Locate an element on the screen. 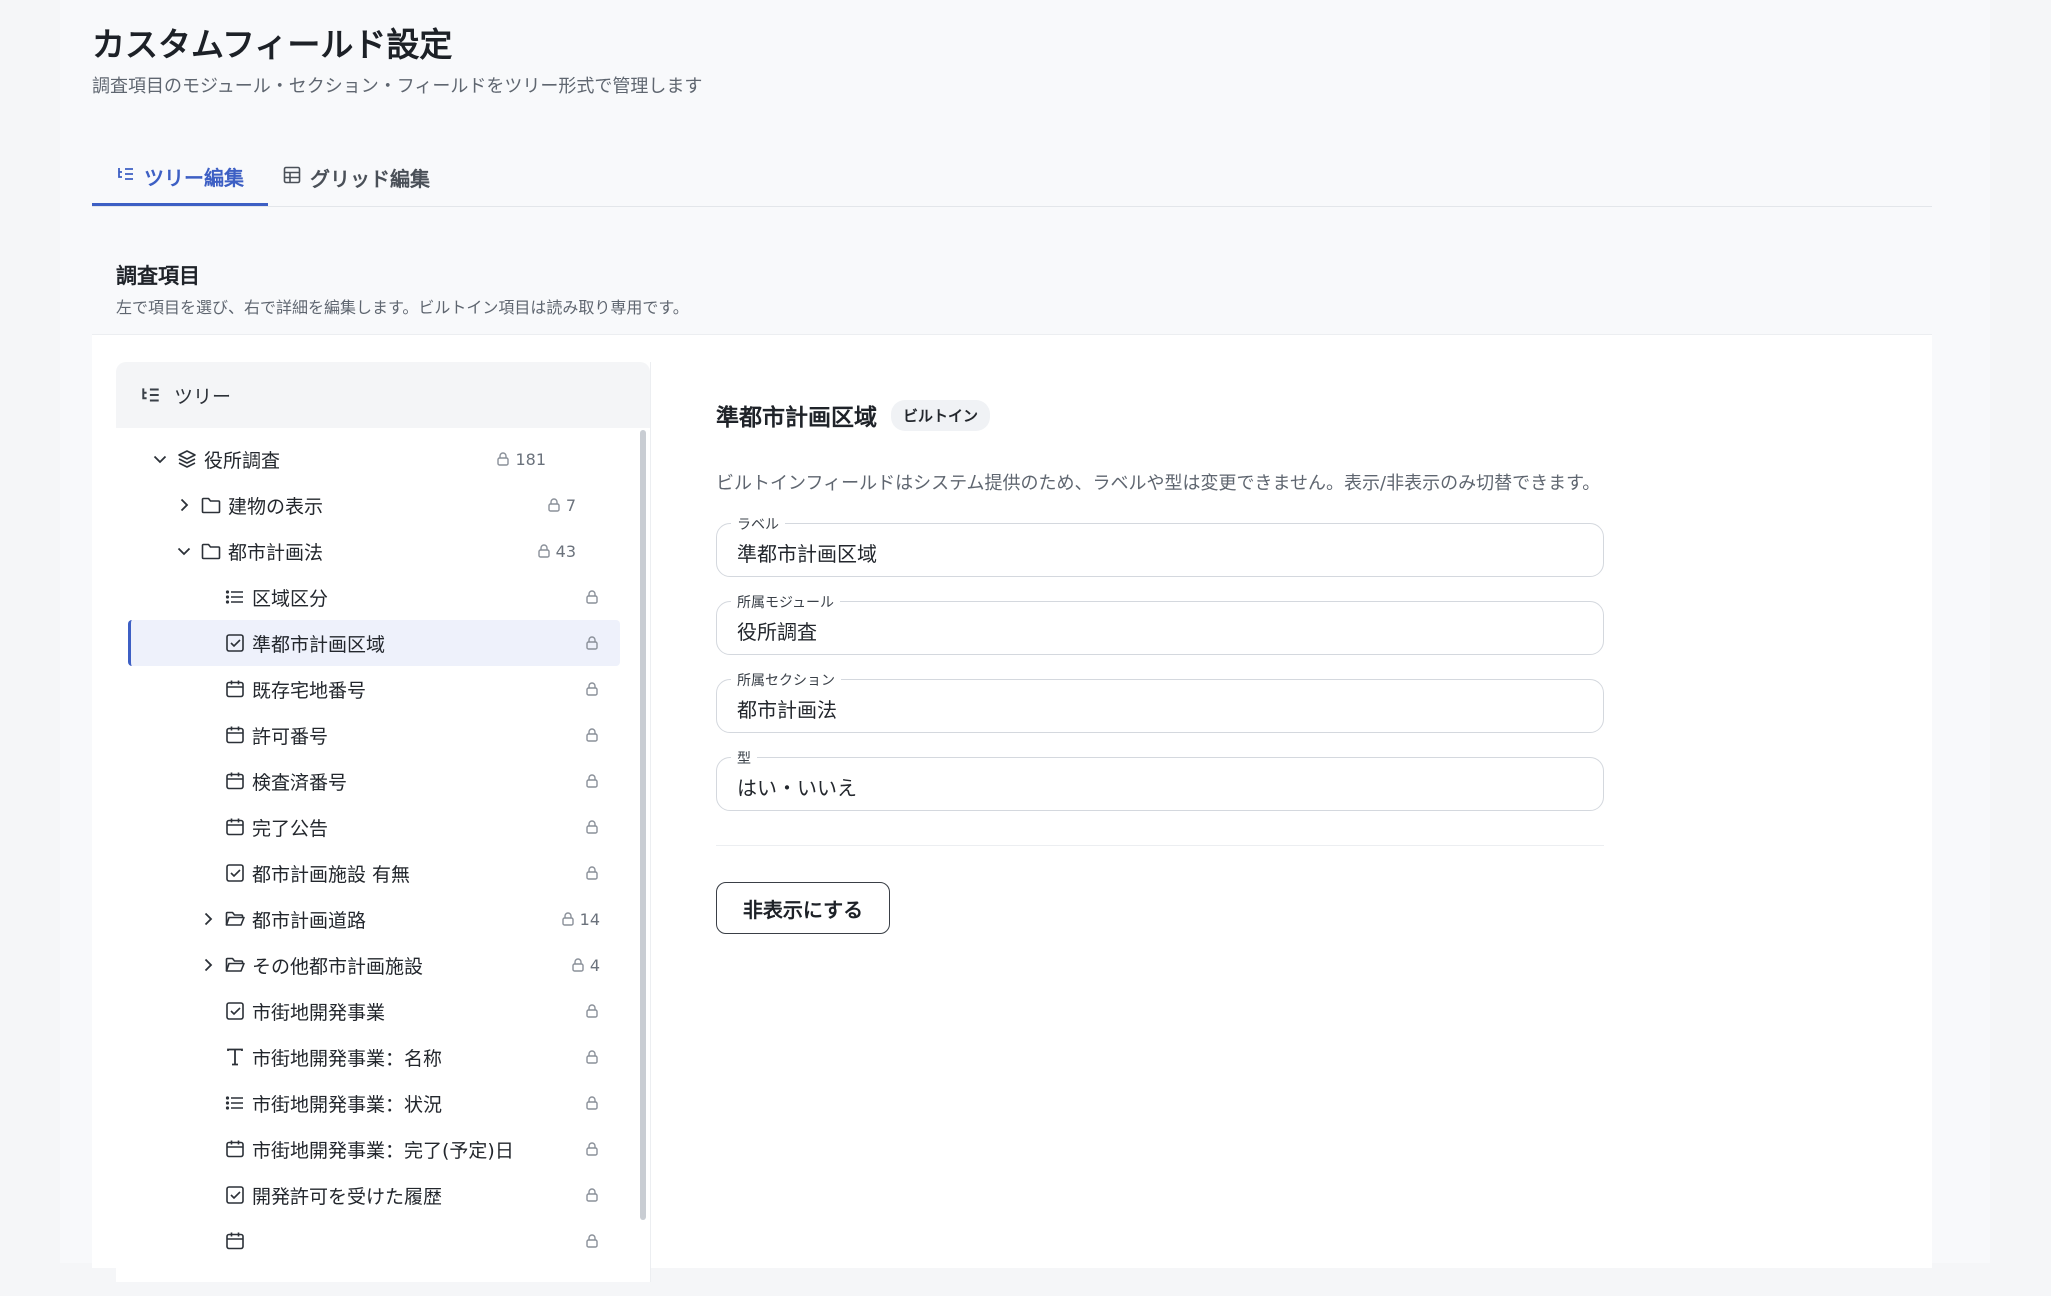 Image resolution: width=2051 pixels, height=1296 pixels. tree-item: 都市計画法 43 is located at coordinates (374, 551).